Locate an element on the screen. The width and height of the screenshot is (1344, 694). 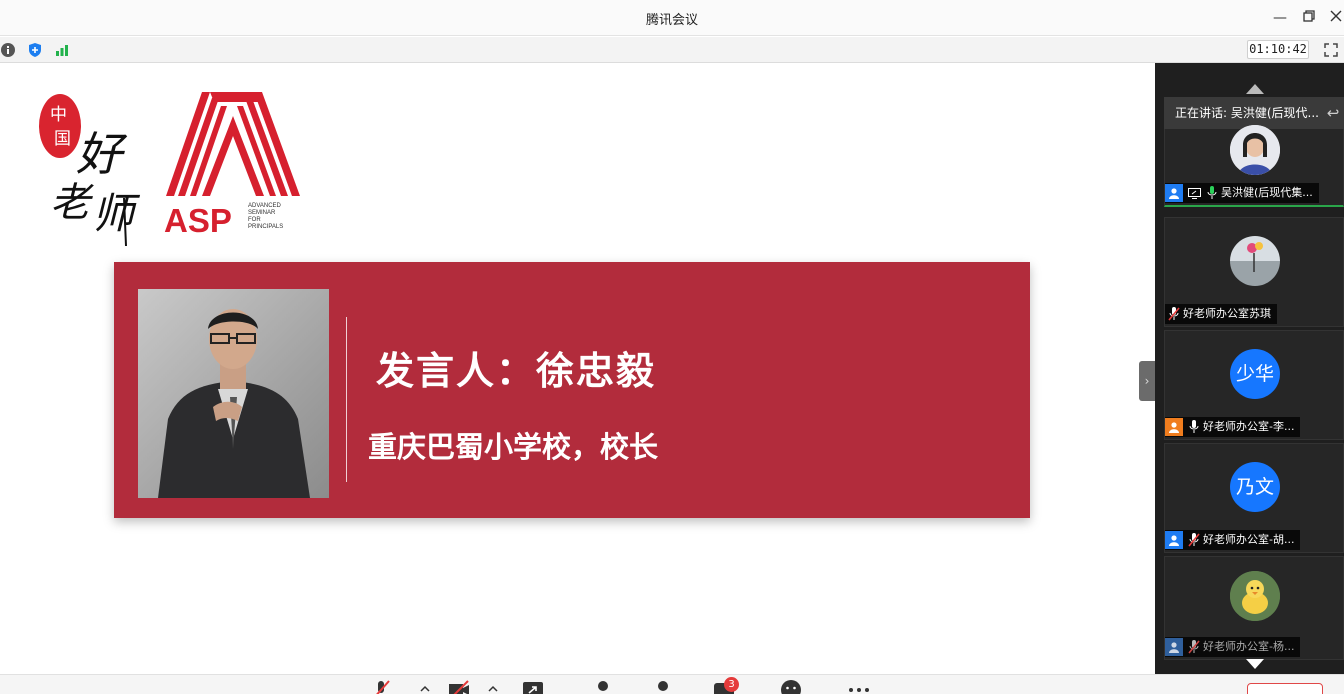
back-arrow-icon: ↩ is located at coordinates (1333, 113).